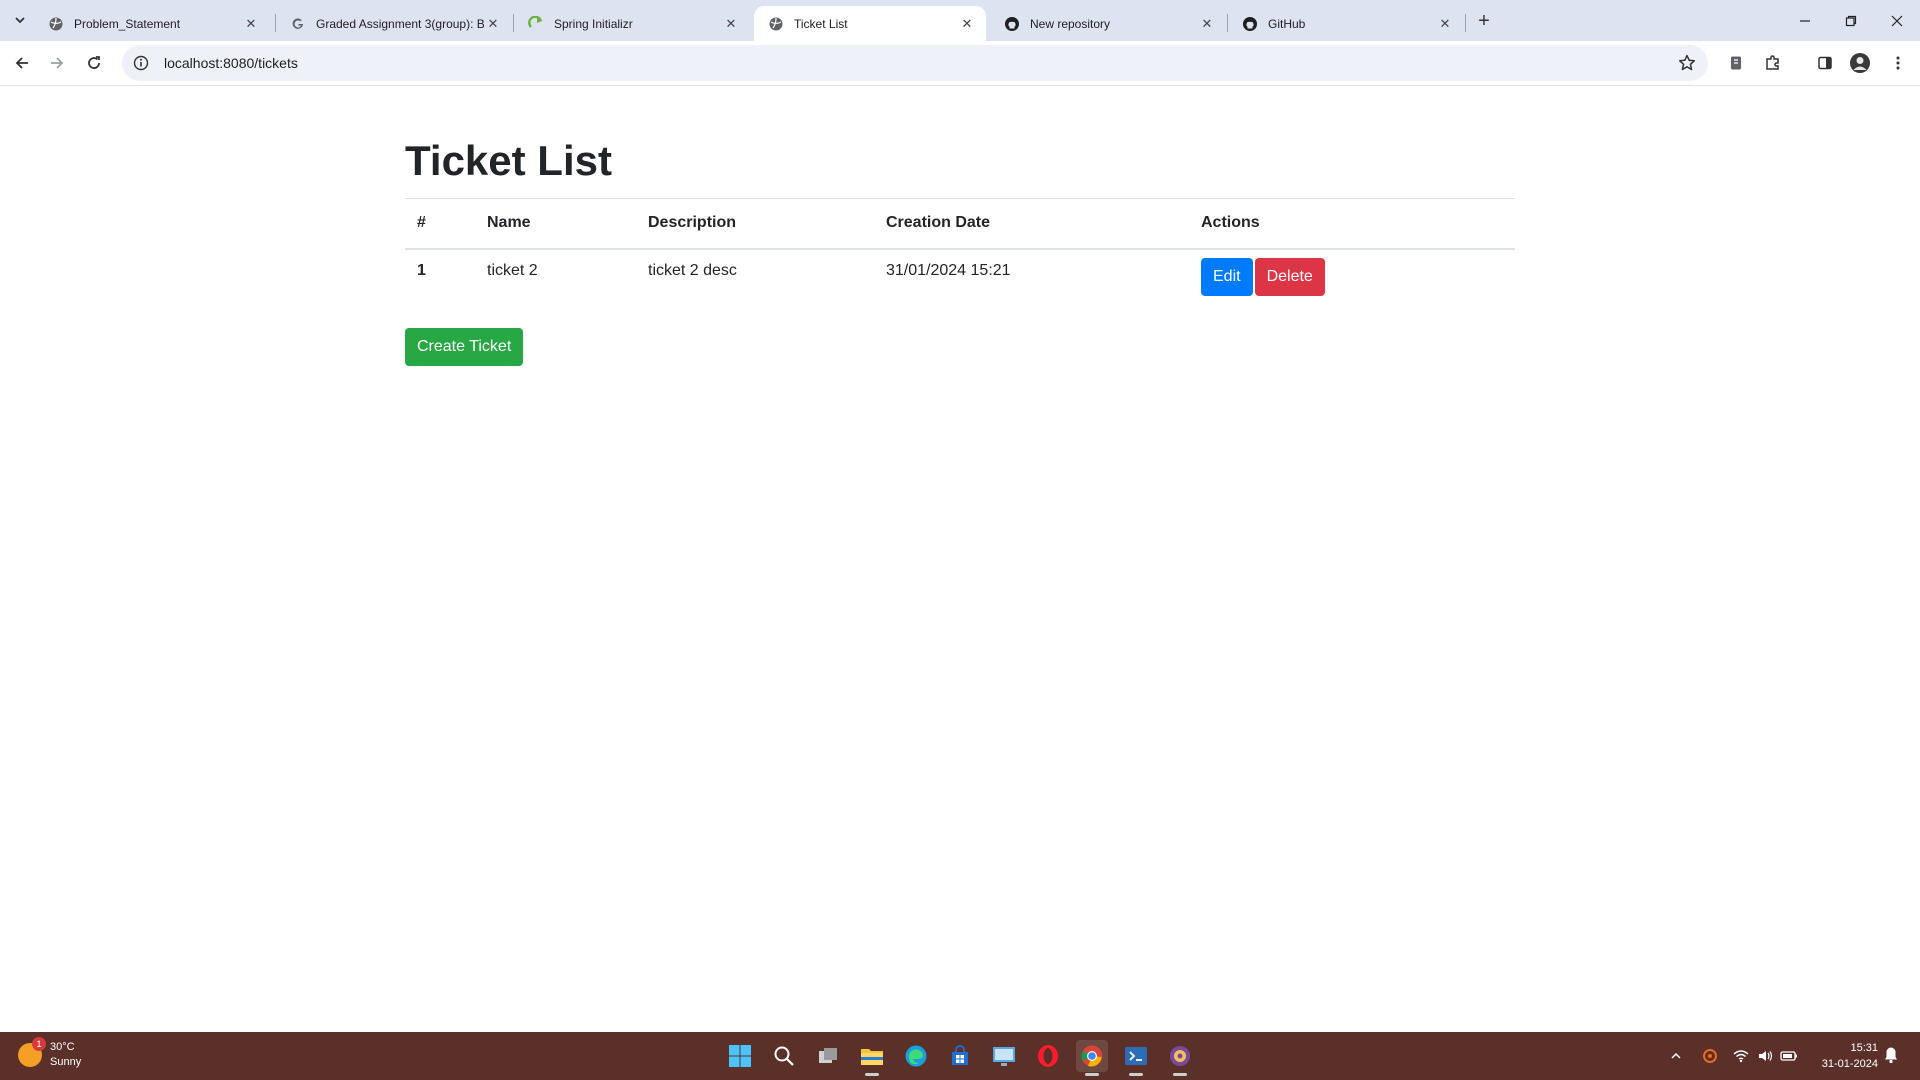  I want to click on extension-button, so click(1736, 63).